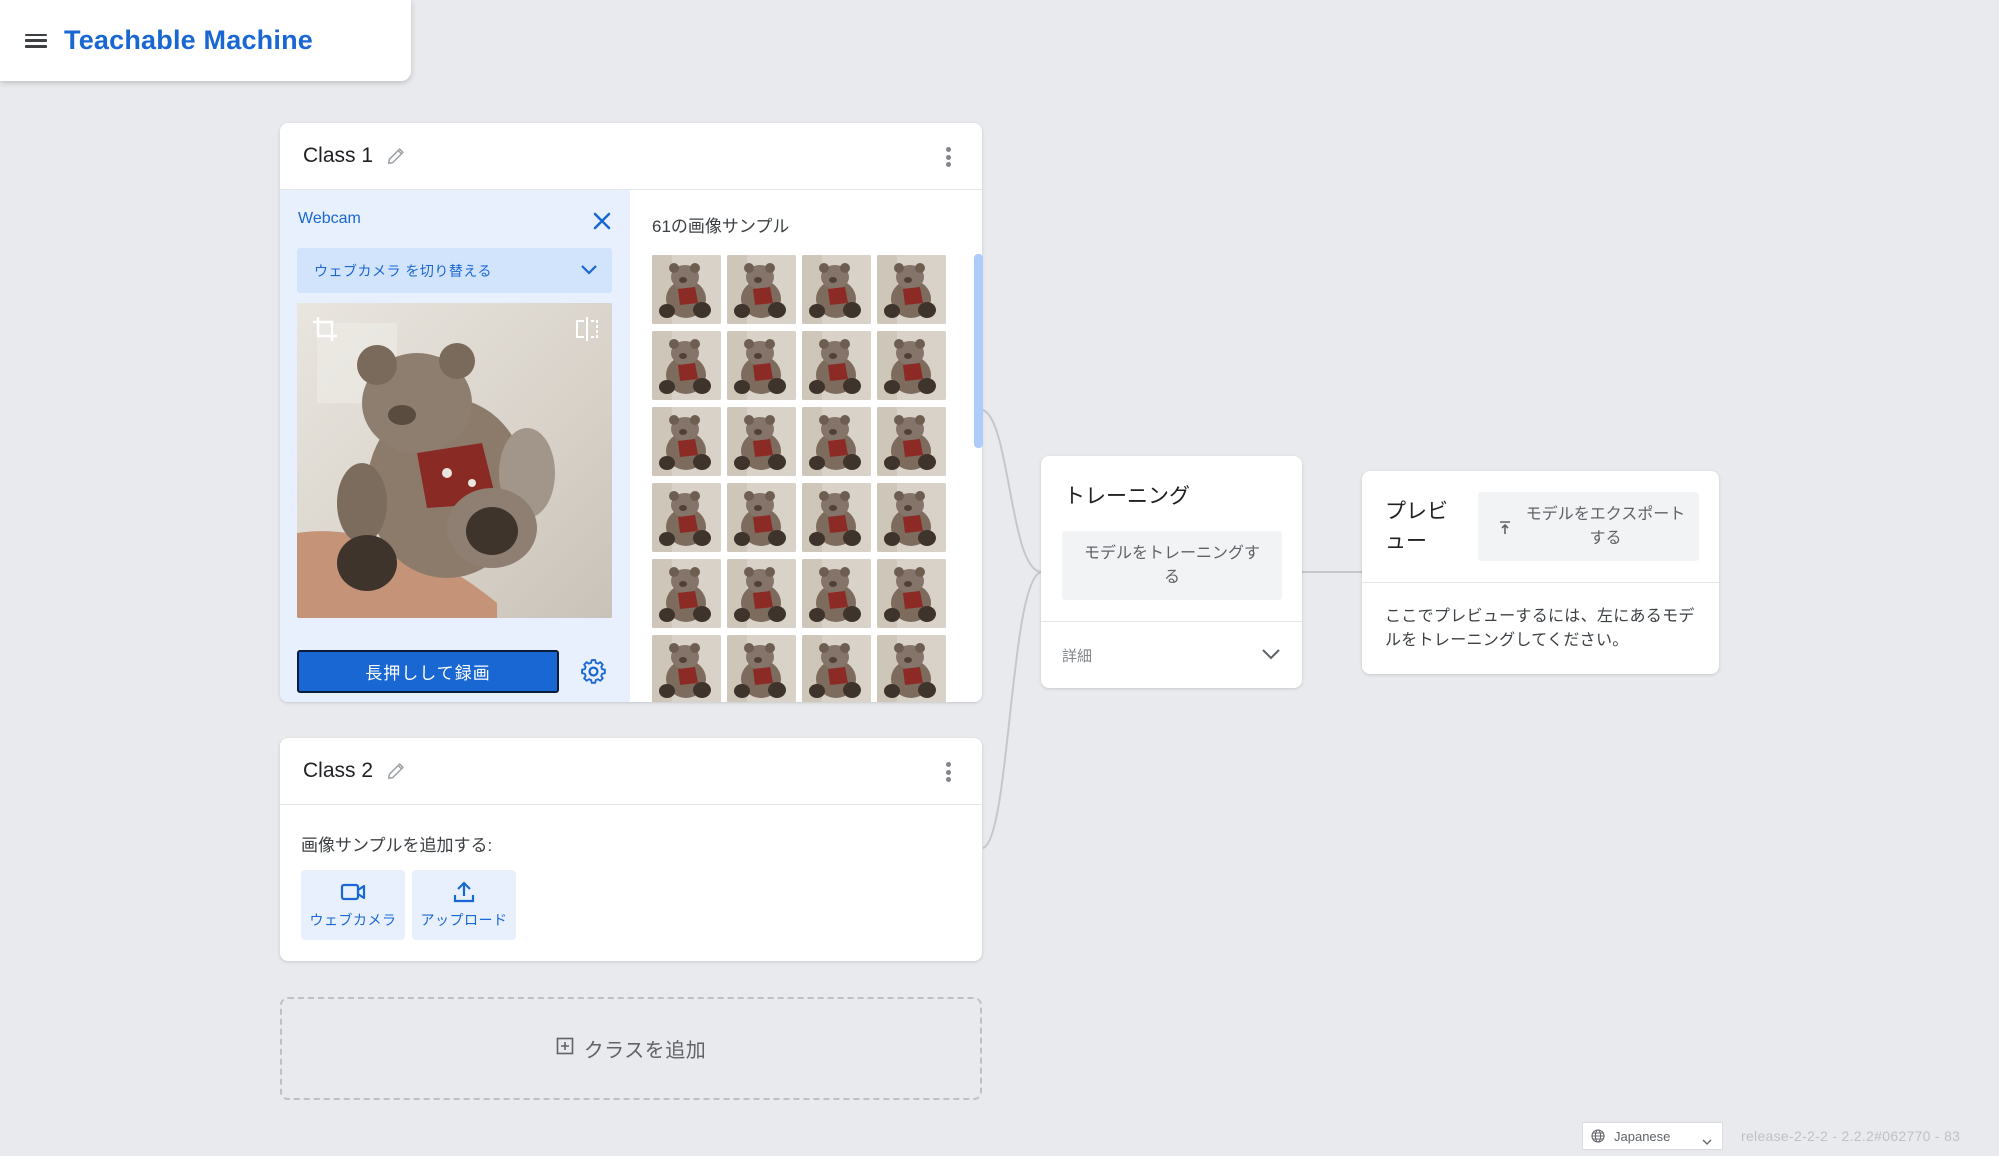  Describe the element at coordinates (1605, 526) in the screenshot. I see `export-model-label: モデルをエクスポートする` at that location.